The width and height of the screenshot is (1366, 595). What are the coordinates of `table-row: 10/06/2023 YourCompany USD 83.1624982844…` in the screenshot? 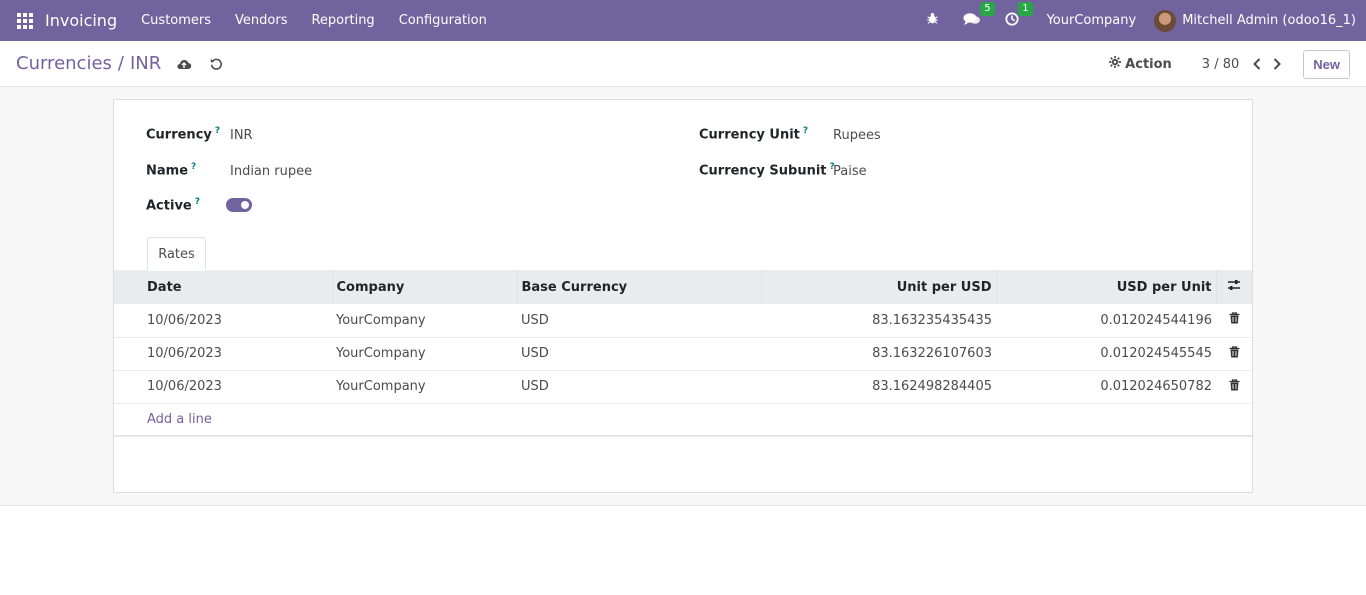 It's located at (683, 387).